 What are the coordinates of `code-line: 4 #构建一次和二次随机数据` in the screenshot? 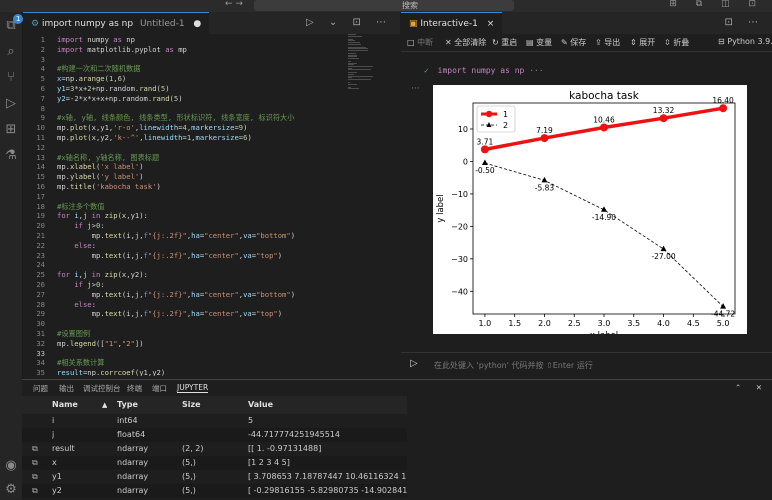 It's located at (82, 69).